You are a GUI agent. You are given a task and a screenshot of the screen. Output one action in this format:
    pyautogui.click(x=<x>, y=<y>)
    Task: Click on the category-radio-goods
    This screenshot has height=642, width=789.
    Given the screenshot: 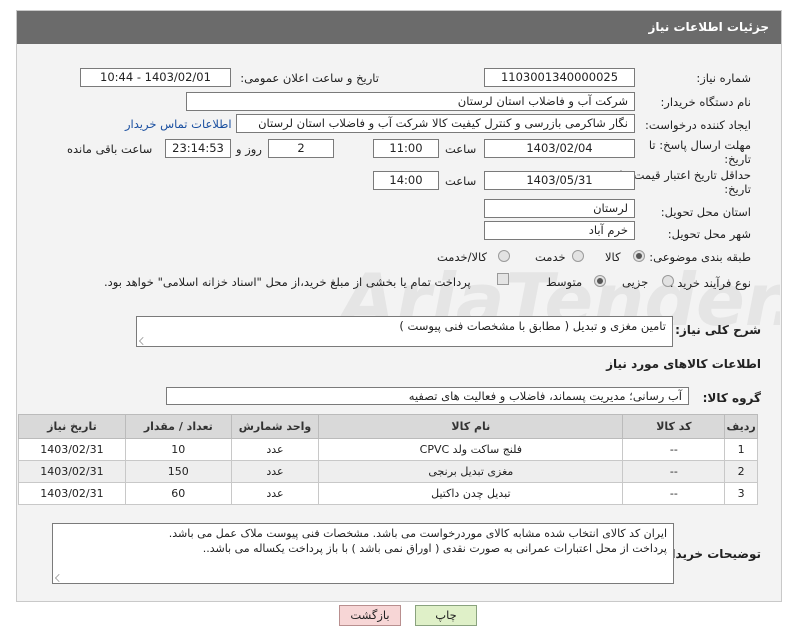 What is the action you would take?
    pyautogui.click(x=639, y=256)
    